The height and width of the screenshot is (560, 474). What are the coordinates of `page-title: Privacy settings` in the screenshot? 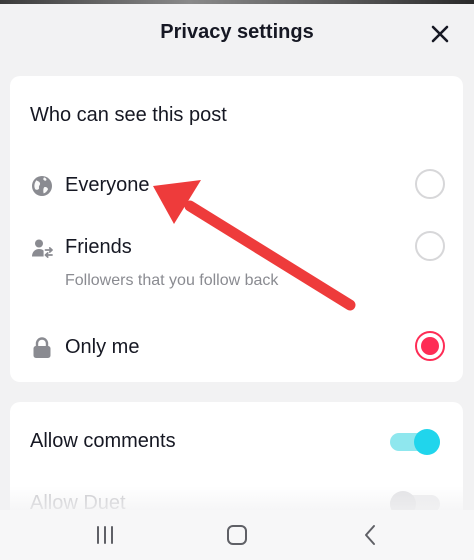 It's located at (237, 32).